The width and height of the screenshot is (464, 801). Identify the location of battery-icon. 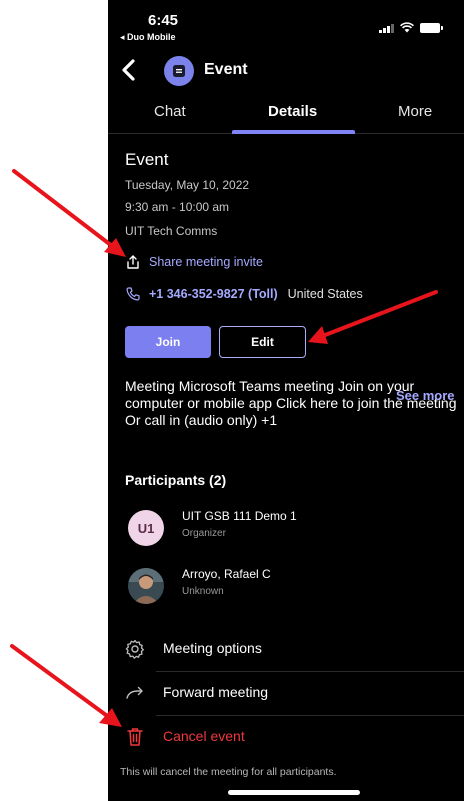
(431, 27).